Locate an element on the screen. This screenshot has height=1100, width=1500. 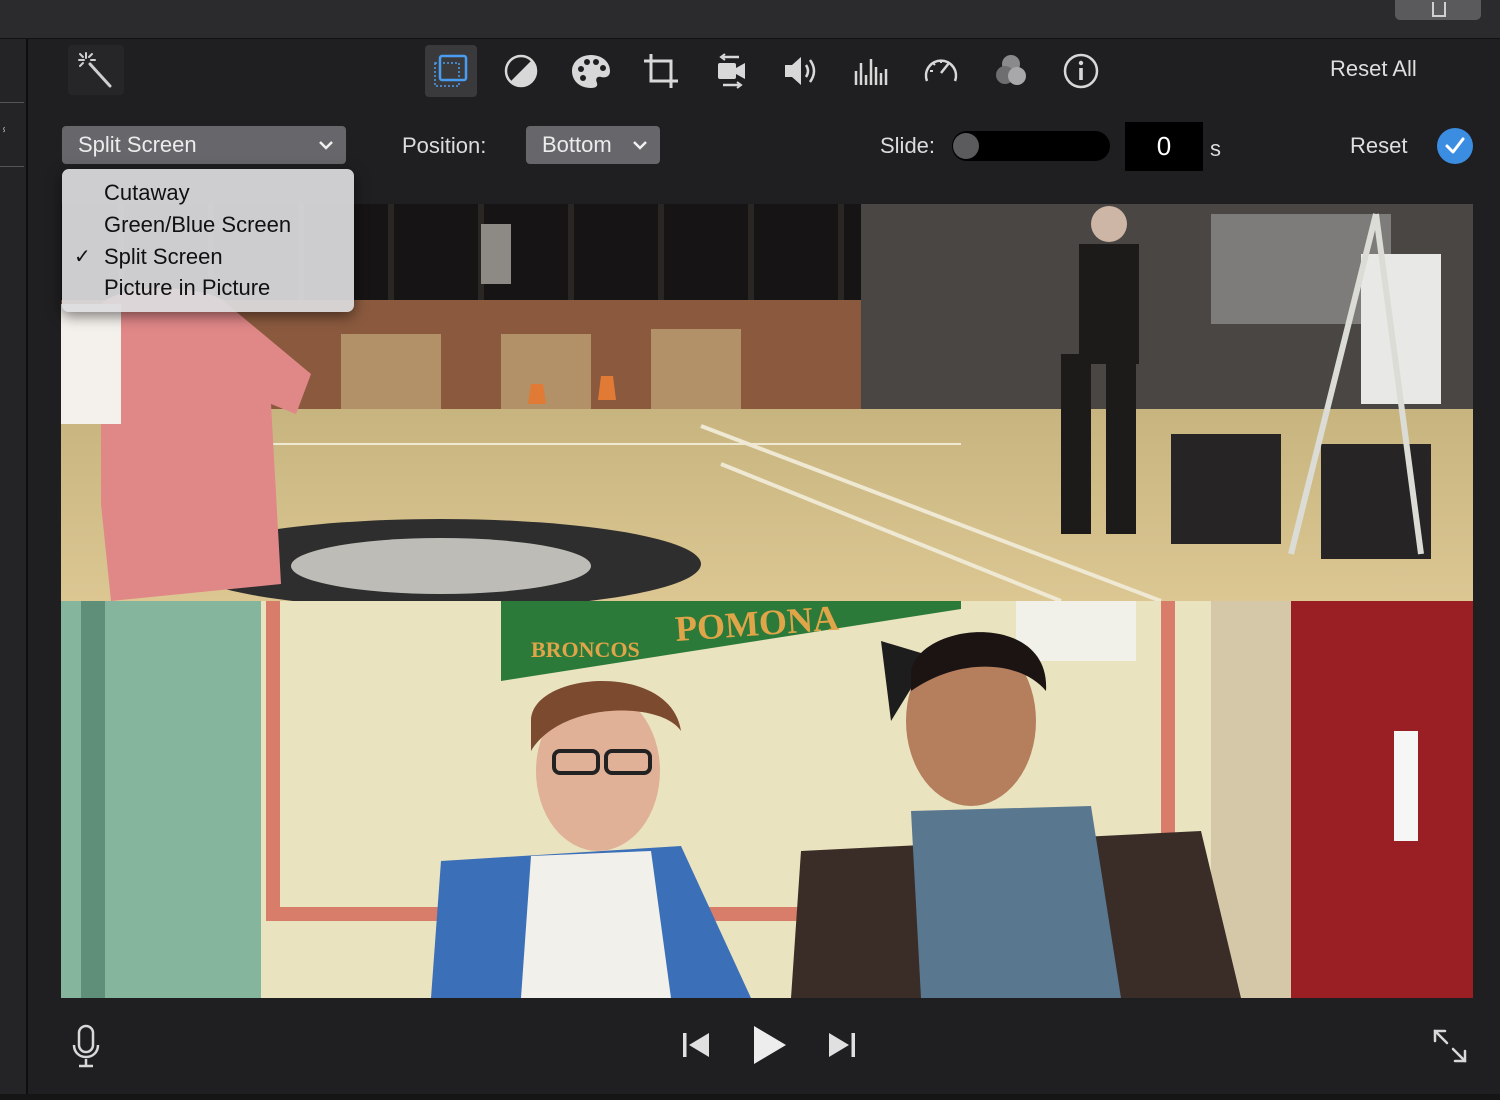
voiceover-button is located at coordinates (86, 1046).